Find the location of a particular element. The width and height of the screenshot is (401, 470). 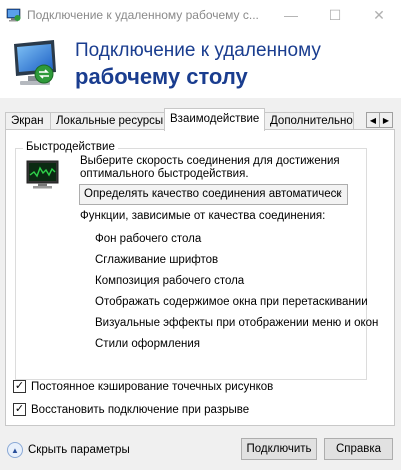

minimize-button: — is located at coordinates (291, 15).